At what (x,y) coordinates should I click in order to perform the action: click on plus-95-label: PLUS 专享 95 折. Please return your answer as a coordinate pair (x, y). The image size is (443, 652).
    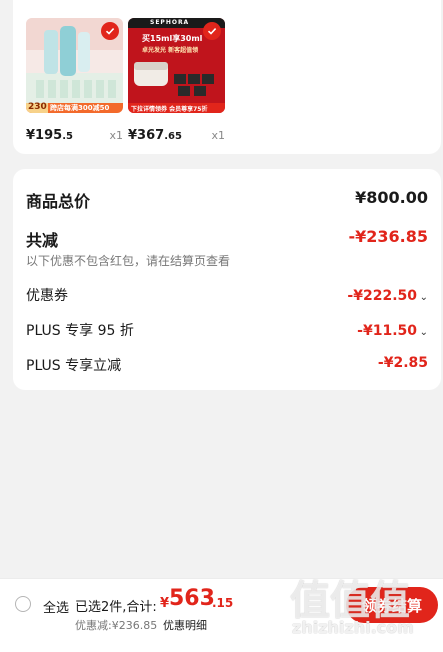
    Looking at the image, I should click on (80, 331).